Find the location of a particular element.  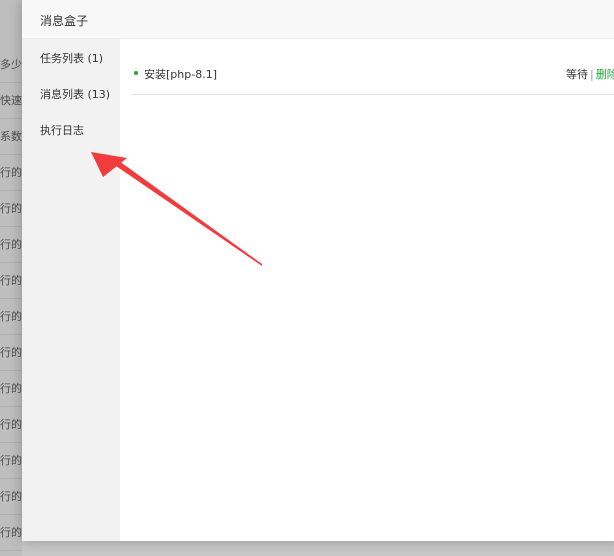

task-row: 安装[php-8.1] 等待 | 删除 is located at coordinates (373, 75).